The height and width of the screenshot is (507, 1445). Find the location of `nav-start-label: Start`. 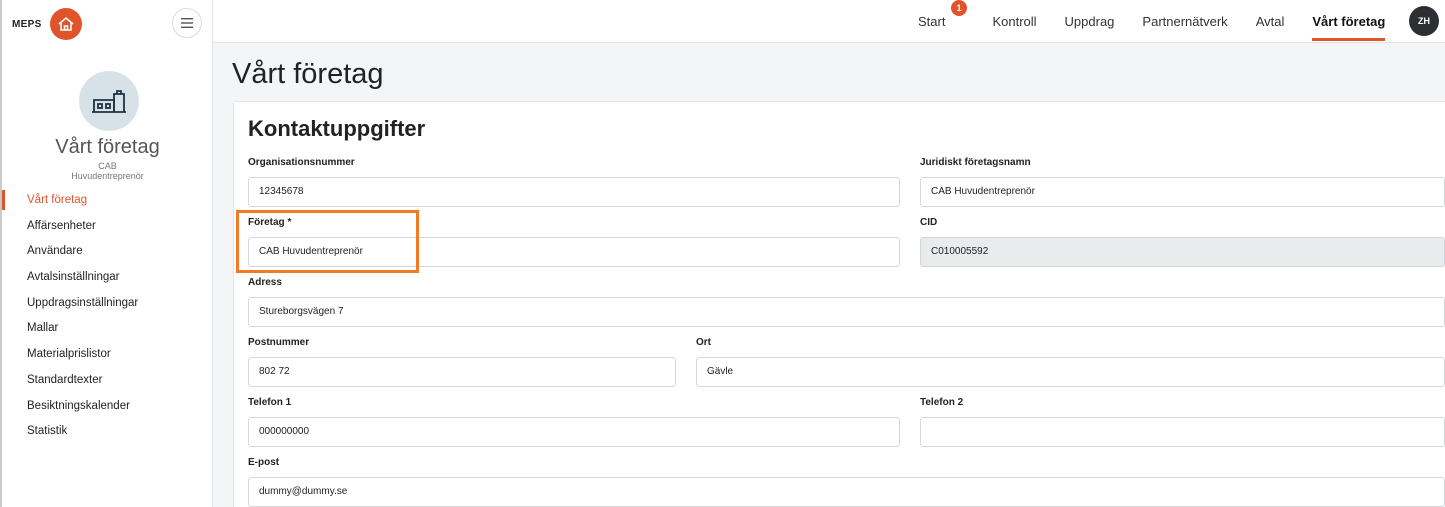

nav-start-label: Start is located at coordinates (932, 21).